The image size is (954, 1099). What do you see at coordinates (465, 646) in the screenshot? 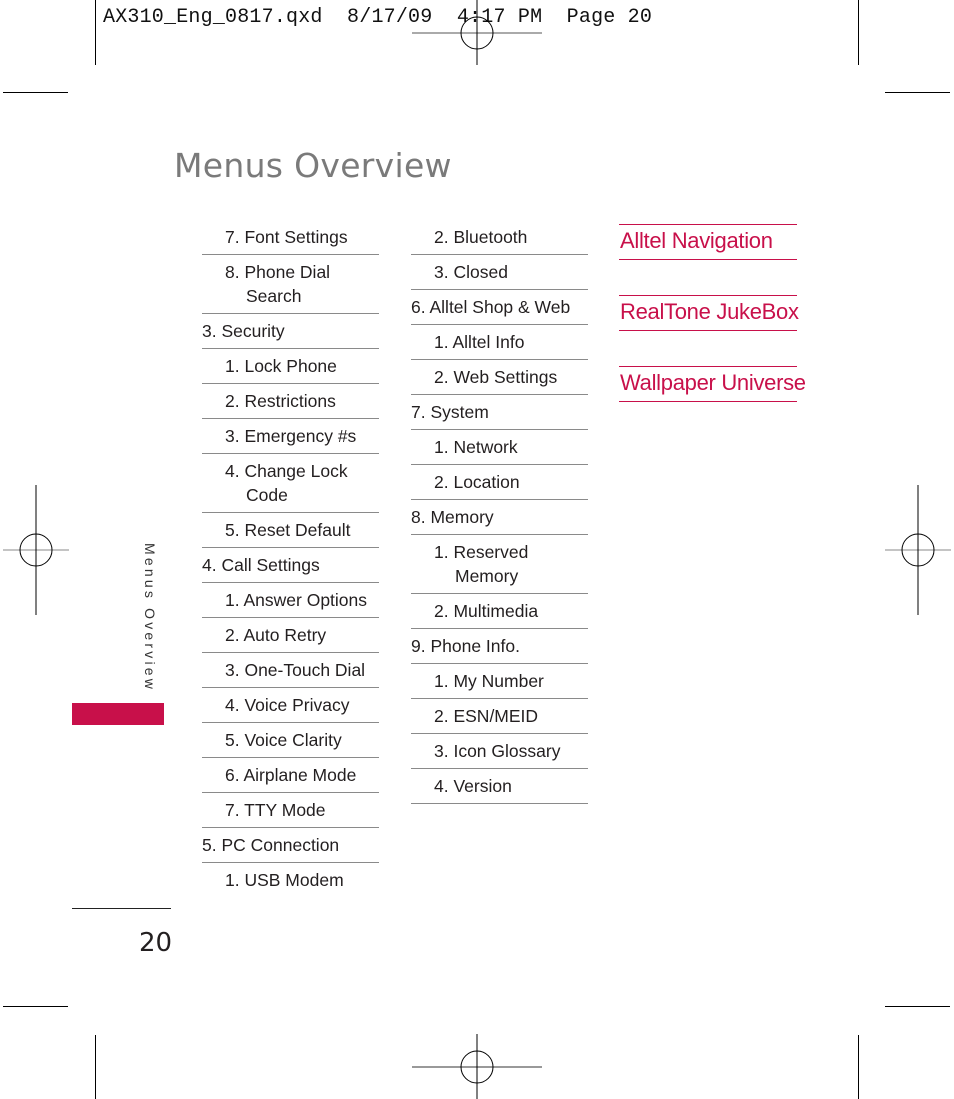
I see `menu-item-label: 9. Phone Info.` at bounding box center [465, 646].